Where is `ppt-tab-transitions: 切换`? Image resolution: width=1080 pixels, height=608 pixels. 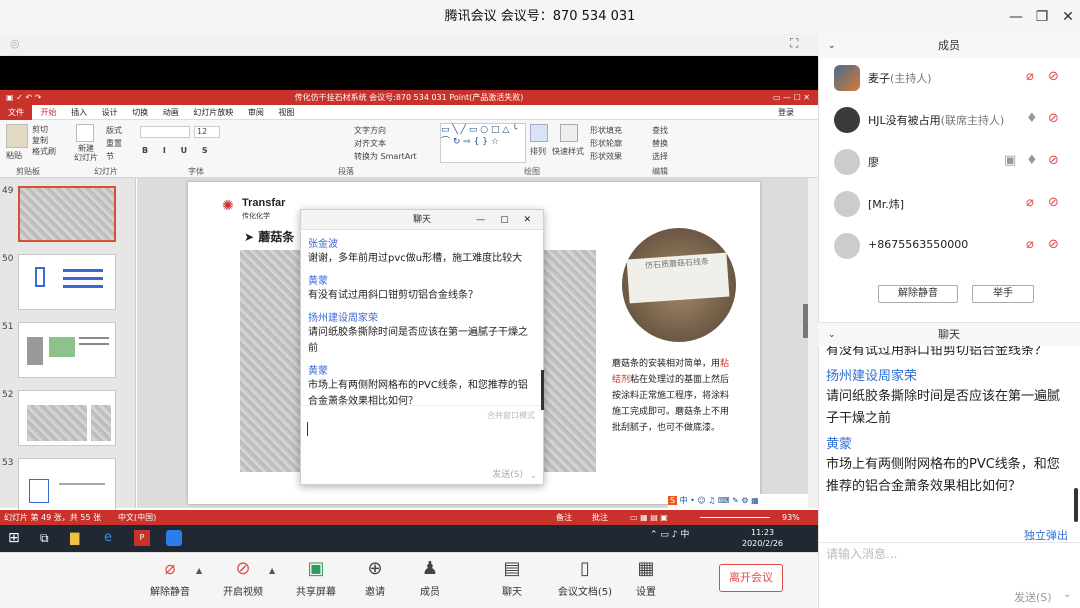
ppt-tab-transitions: 切换 is located at coordinates (140, 112).